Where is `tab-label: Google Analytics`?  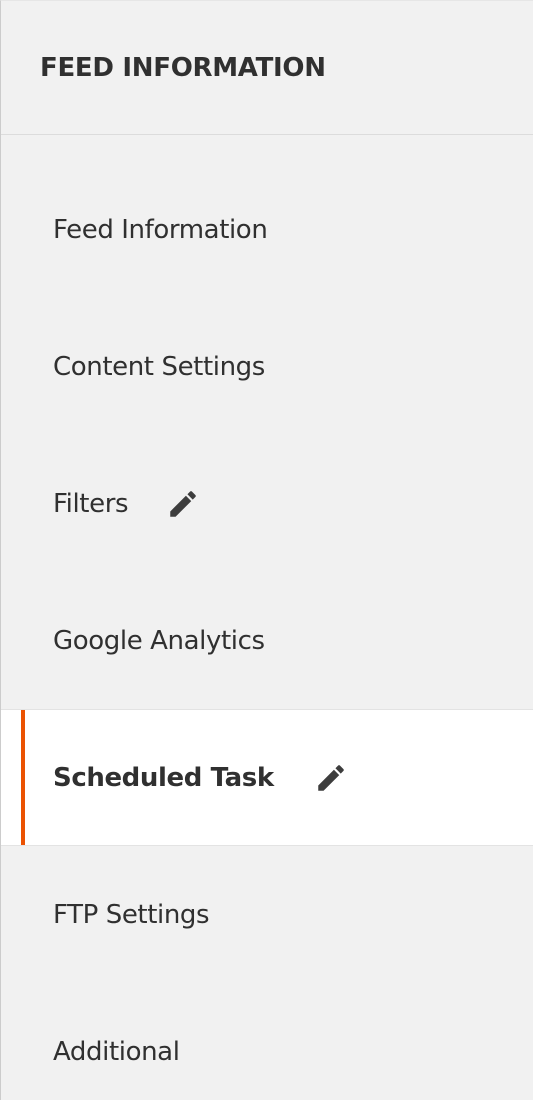 tab-label: Google Analytics is located at coordinates (159, 640).